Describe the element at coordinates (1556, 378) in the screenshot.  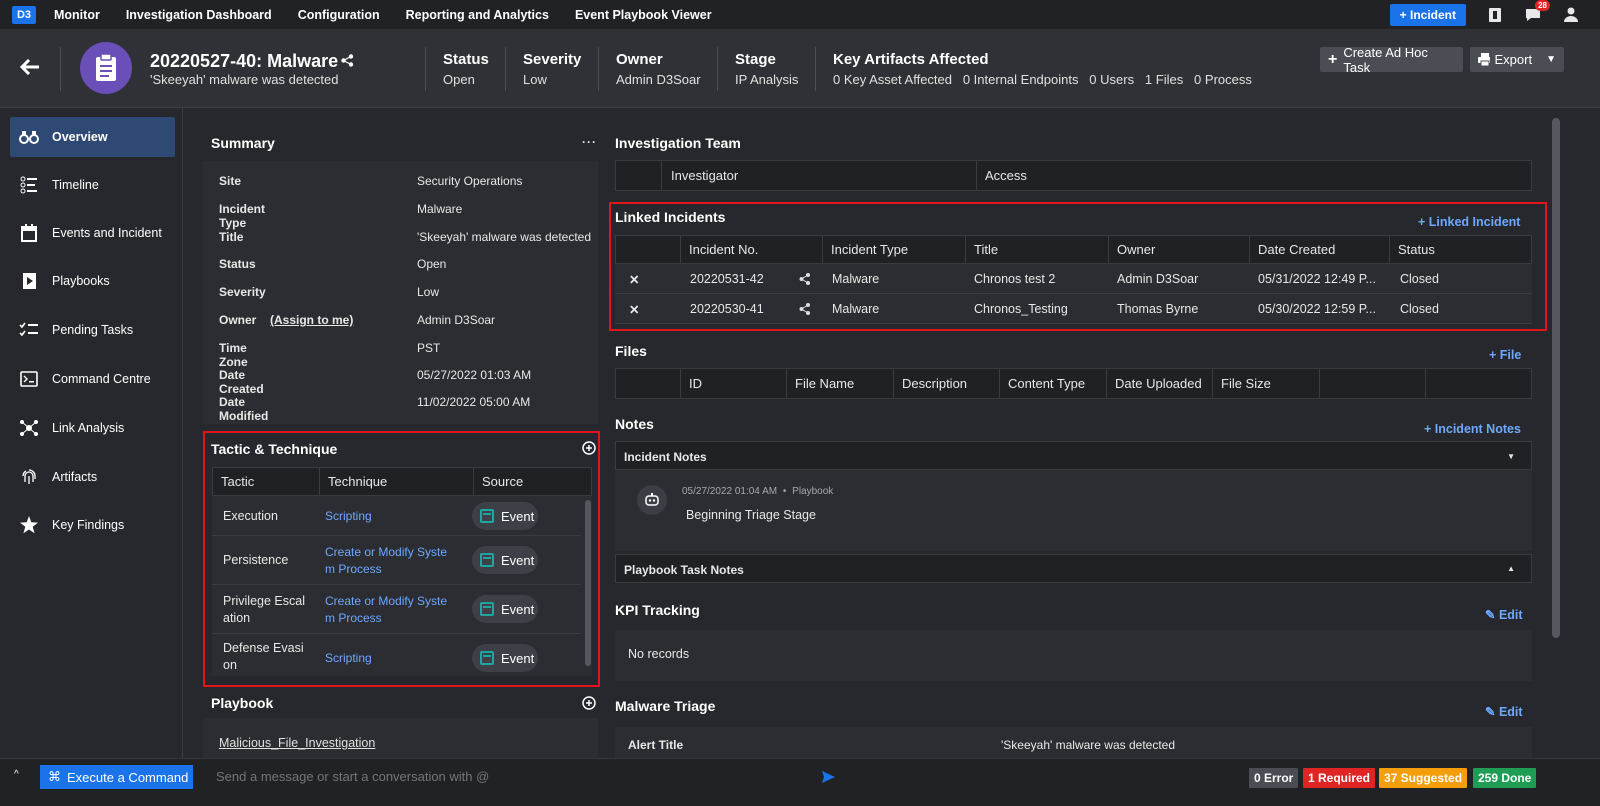
I see `page-scrollbar` at that location.